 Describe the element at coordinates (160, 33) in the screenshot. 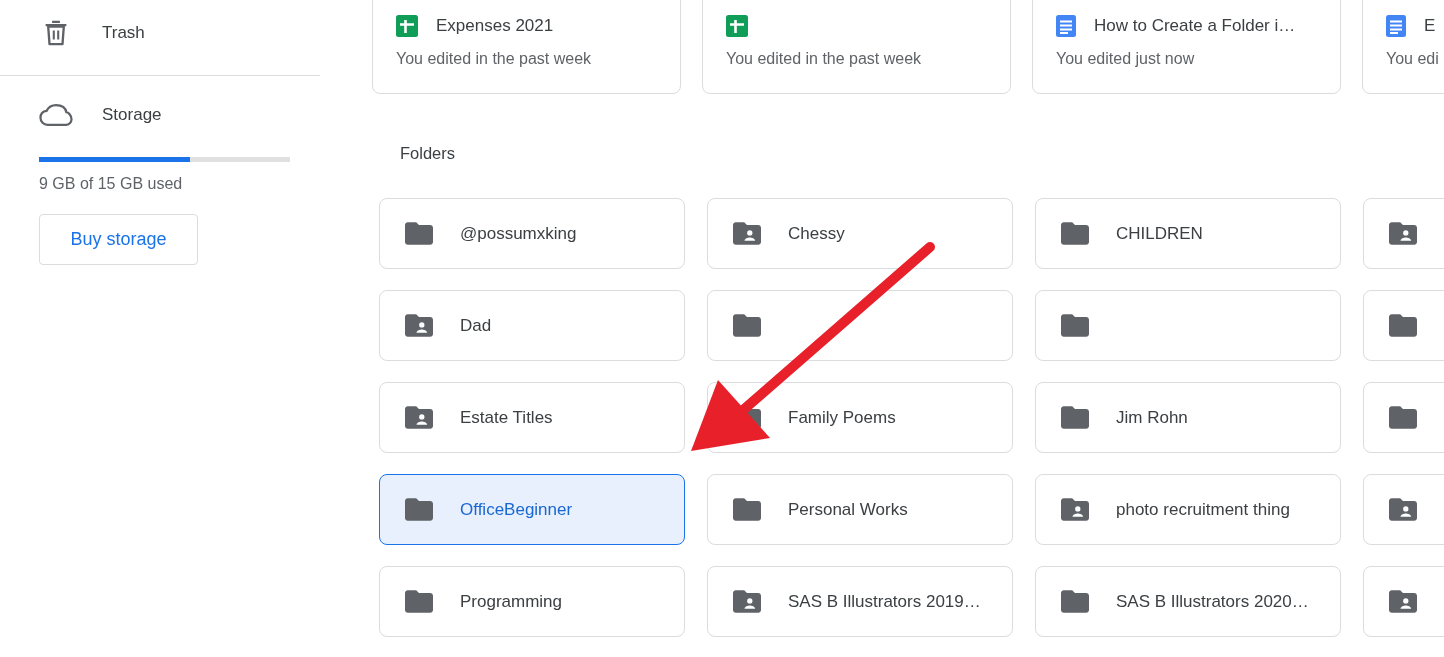

I see `trash-link: Trash` at that location.